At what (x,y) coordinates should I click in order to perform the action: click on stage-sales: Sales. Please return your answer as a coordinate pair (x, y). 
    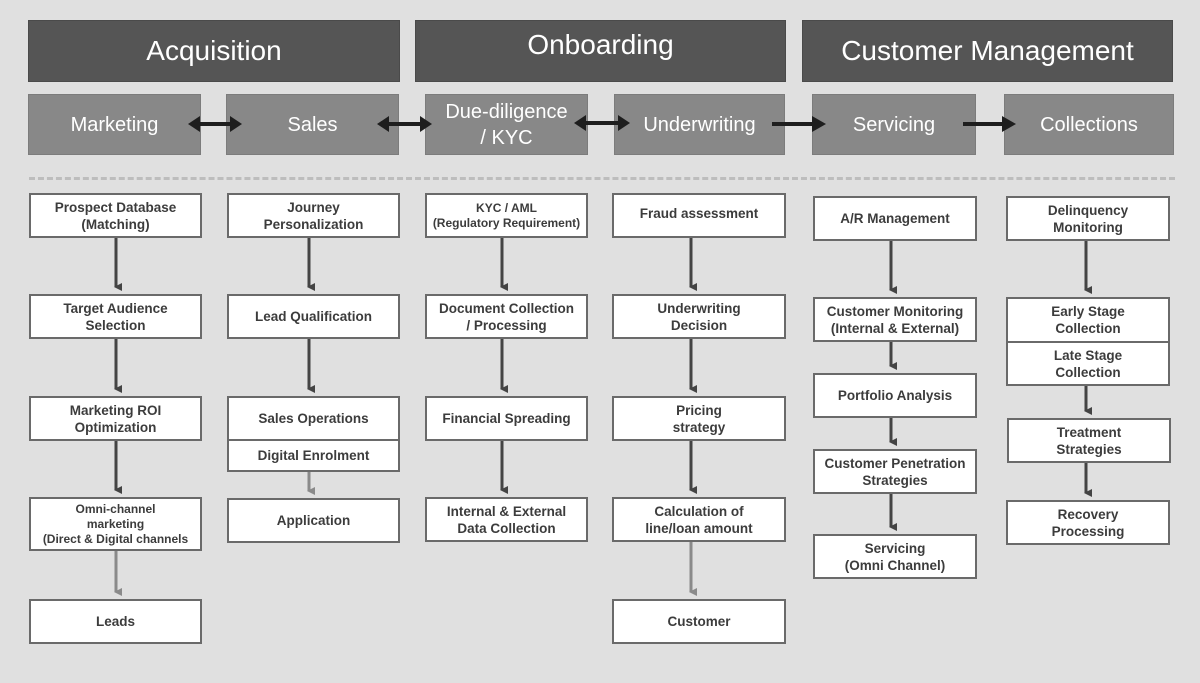
    Looking at the image, I should click on (312, 124).